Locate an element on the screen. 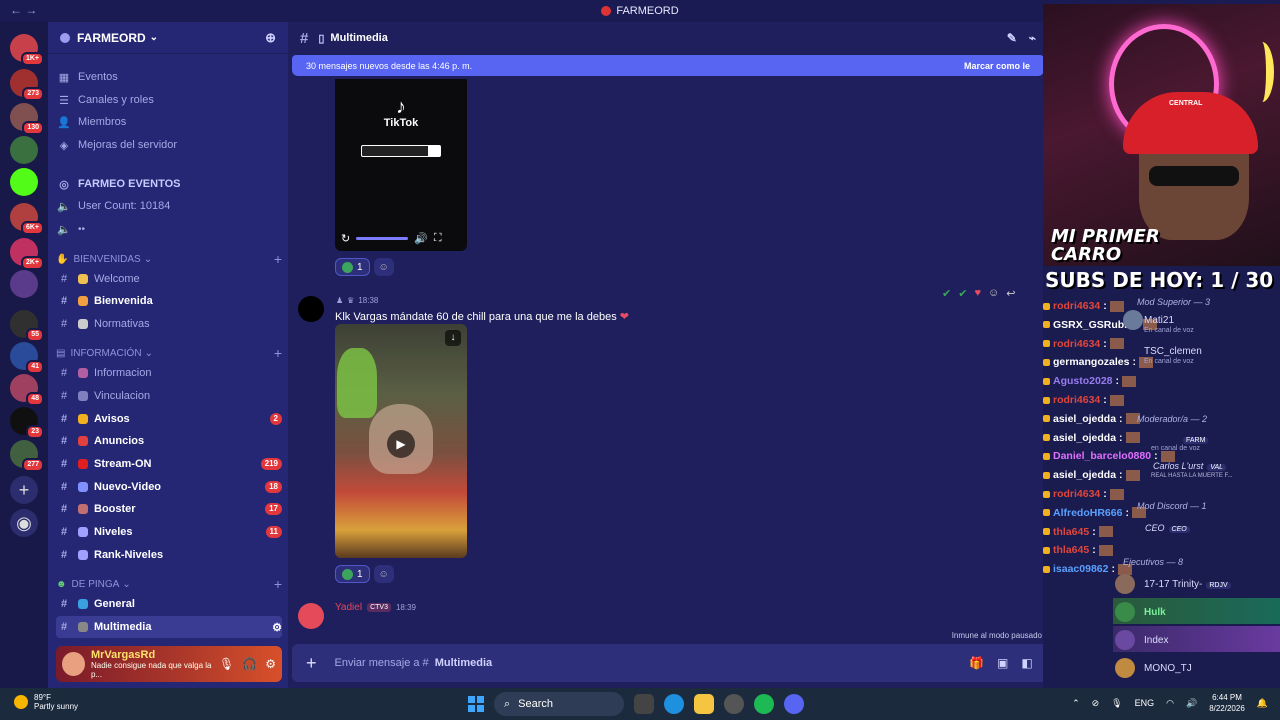 Image resolution: width=1280 pixels, height=720 pixels. invite-icon: ⊕ is located at coordinates (270, 38).